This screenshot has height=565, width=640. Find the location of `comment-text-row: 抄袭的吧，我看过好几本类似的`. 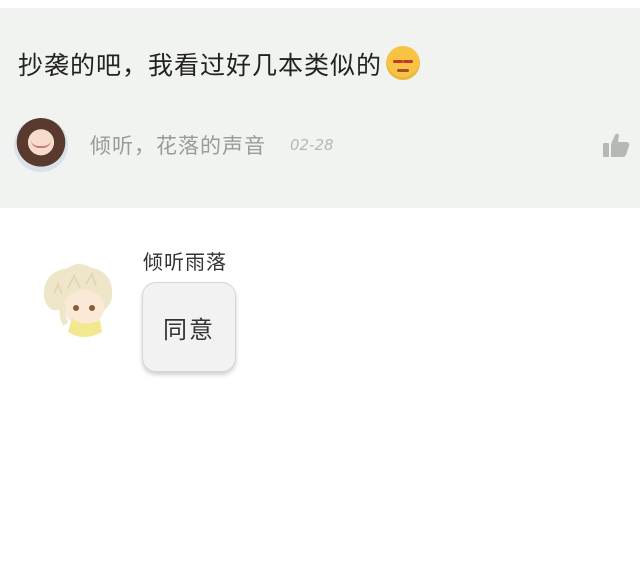

comment-text-row: 抄袭的吧，我看过好几本类似的 is located at coordinates (219, 64).